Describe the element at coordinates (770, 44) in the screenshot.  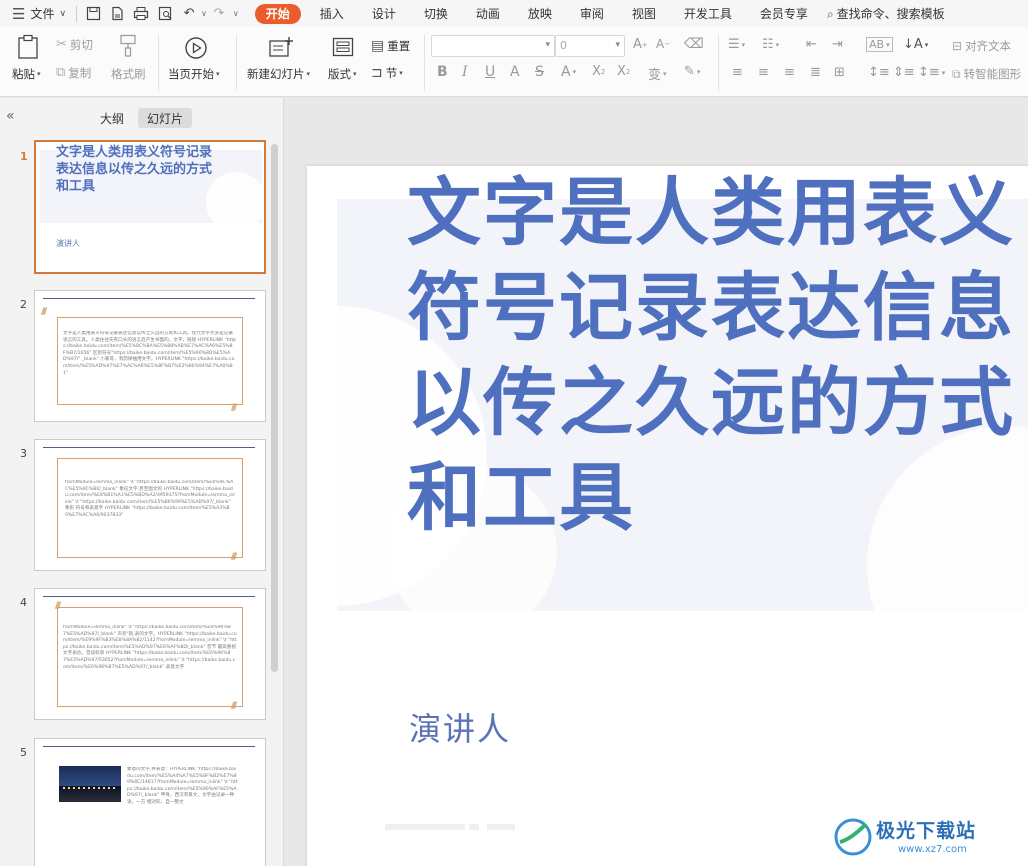
I see `numbered-list-icon: ☷ ▾` at that location.